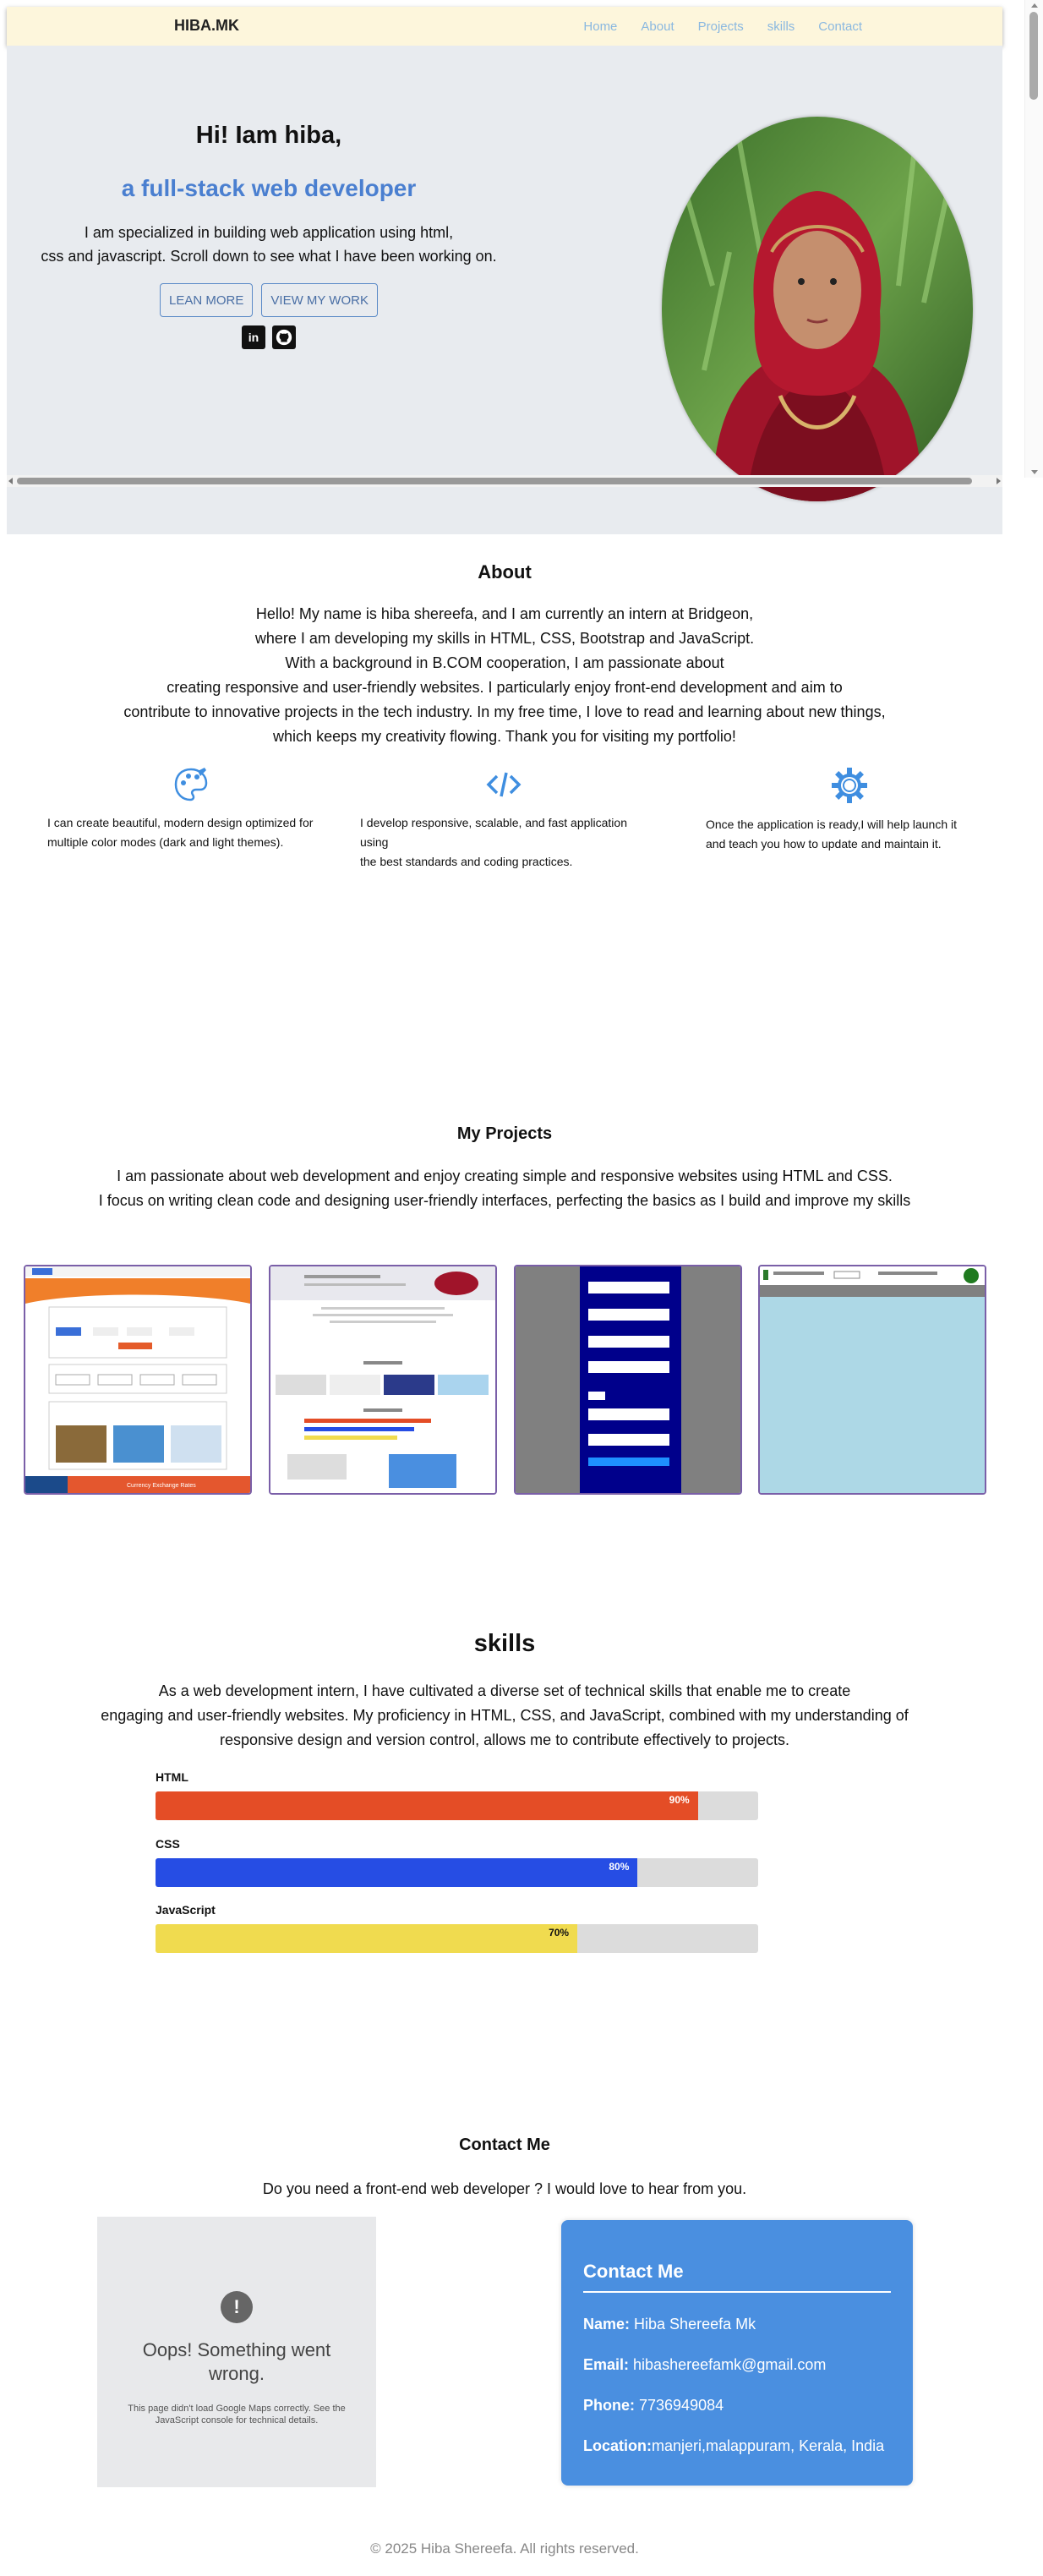  What do you see at coordinates (840, 26) in the screenshot?
I see `nav-link-contact: Contact` at bounding box center [840, 26].